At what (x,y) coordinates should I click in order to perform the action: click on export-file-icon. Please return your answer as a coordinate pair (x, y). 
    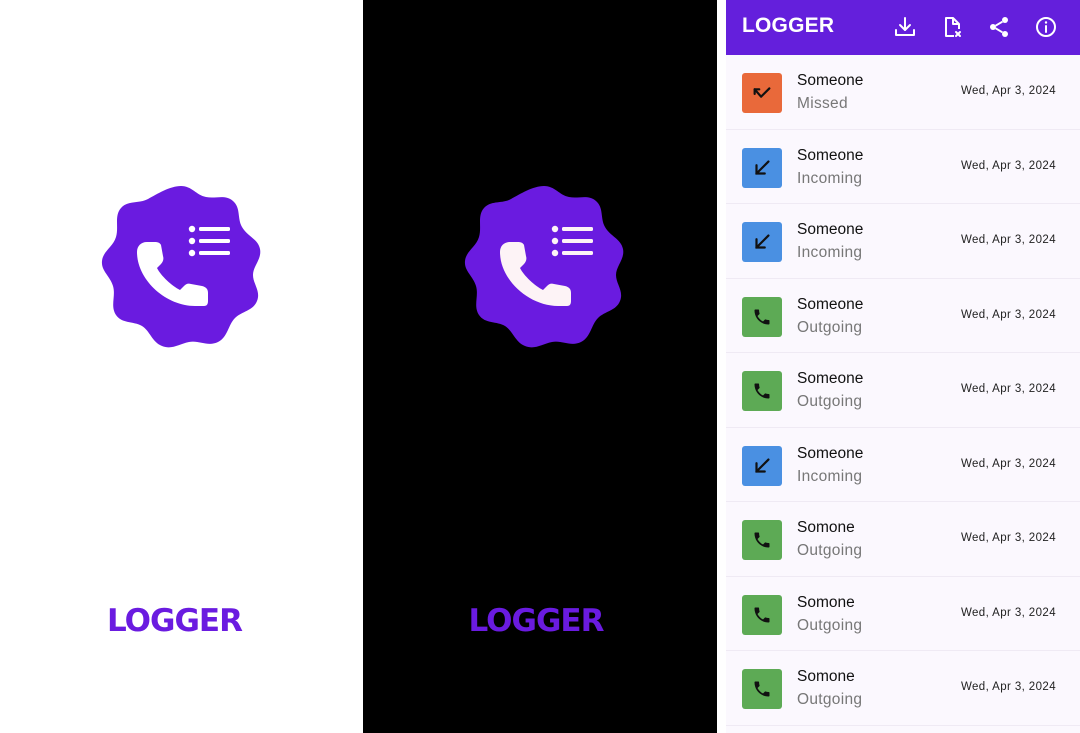
    Looking at the image, I should click on (953, 27).